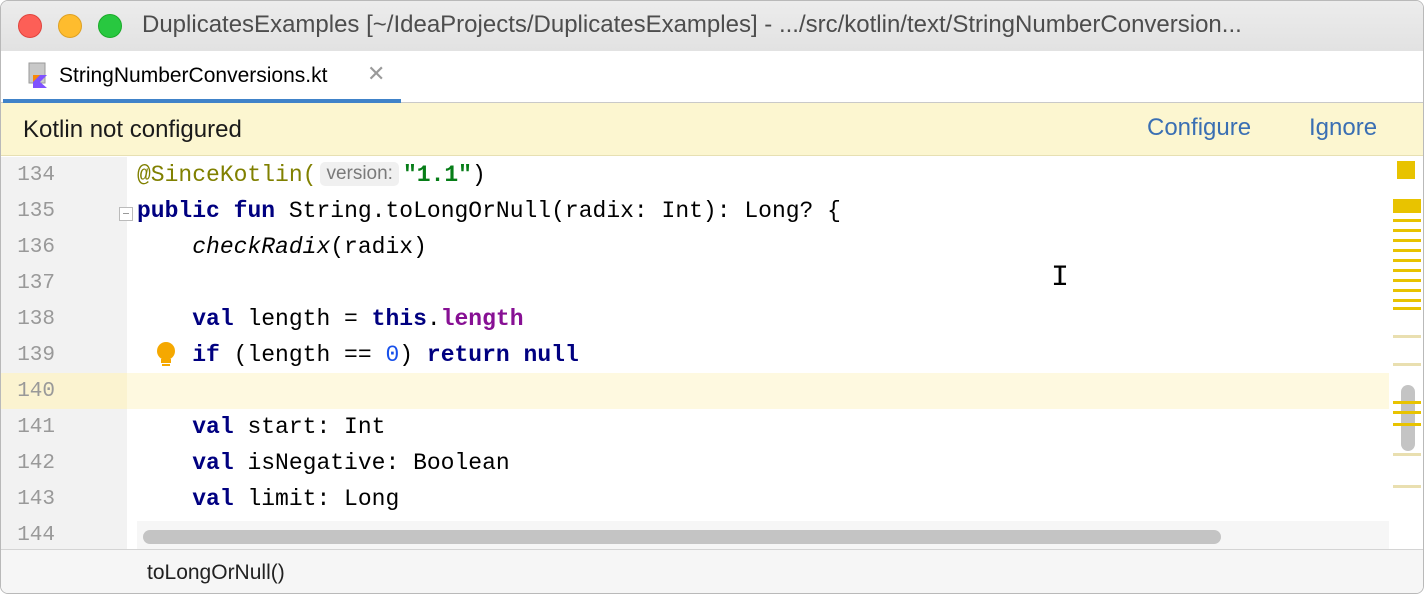 The width and height of the screenshot is (1424, 594). What do you see at coordinates (254, 211) in the screenshot?
I see `keyword-token: fun` at bounding box center [254, 211].